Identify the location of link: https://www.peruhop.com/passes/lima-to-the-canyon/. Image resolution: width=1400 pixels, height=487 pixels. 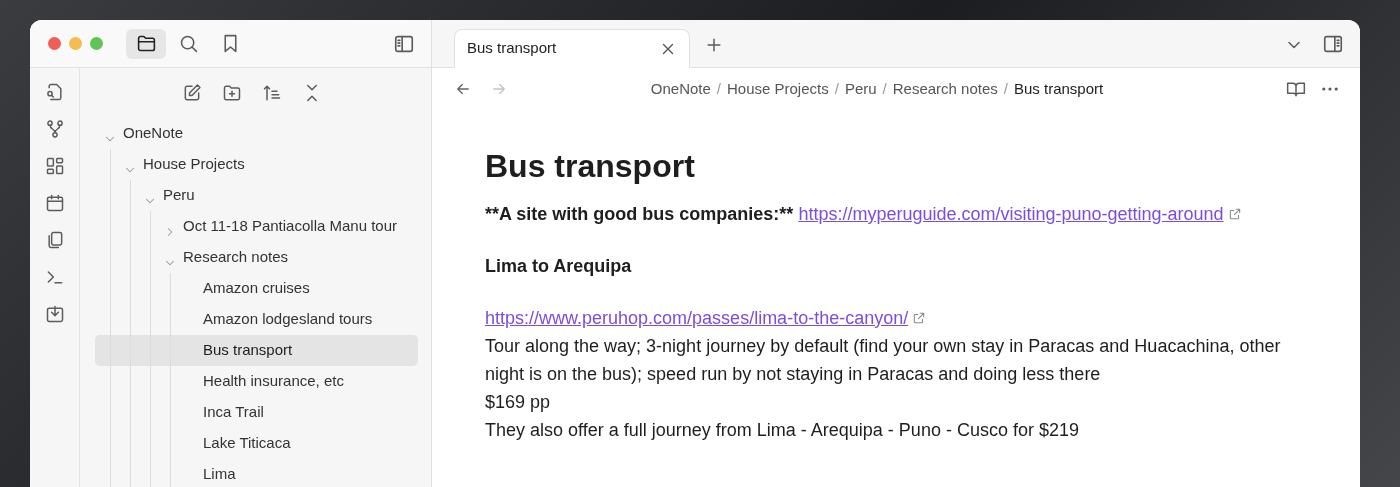
(706, 318).